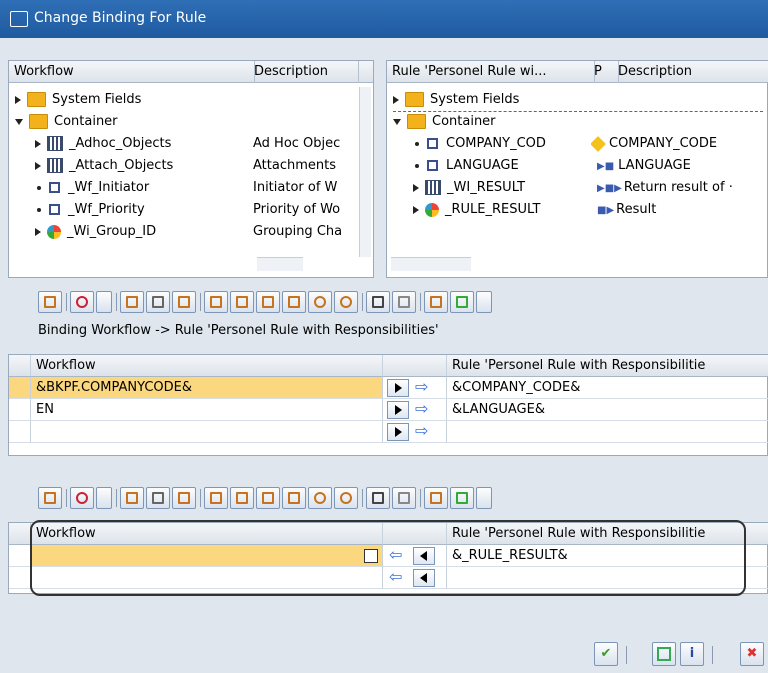  What do you see at coordinates (207, 432) in the screenshot?
I see `workflow-expression-cell` at bounding box center [207, 432].